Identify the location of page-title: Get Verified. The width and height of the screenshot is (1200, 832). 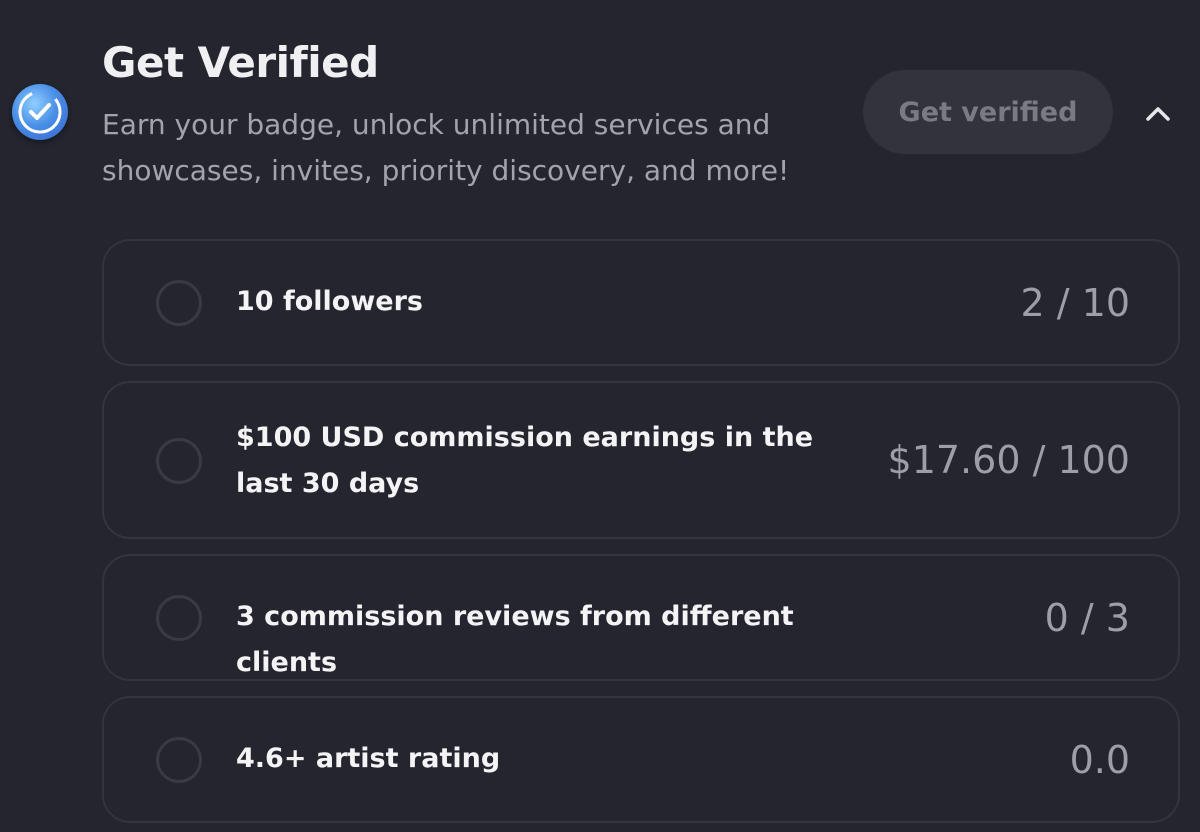
(240, 62).